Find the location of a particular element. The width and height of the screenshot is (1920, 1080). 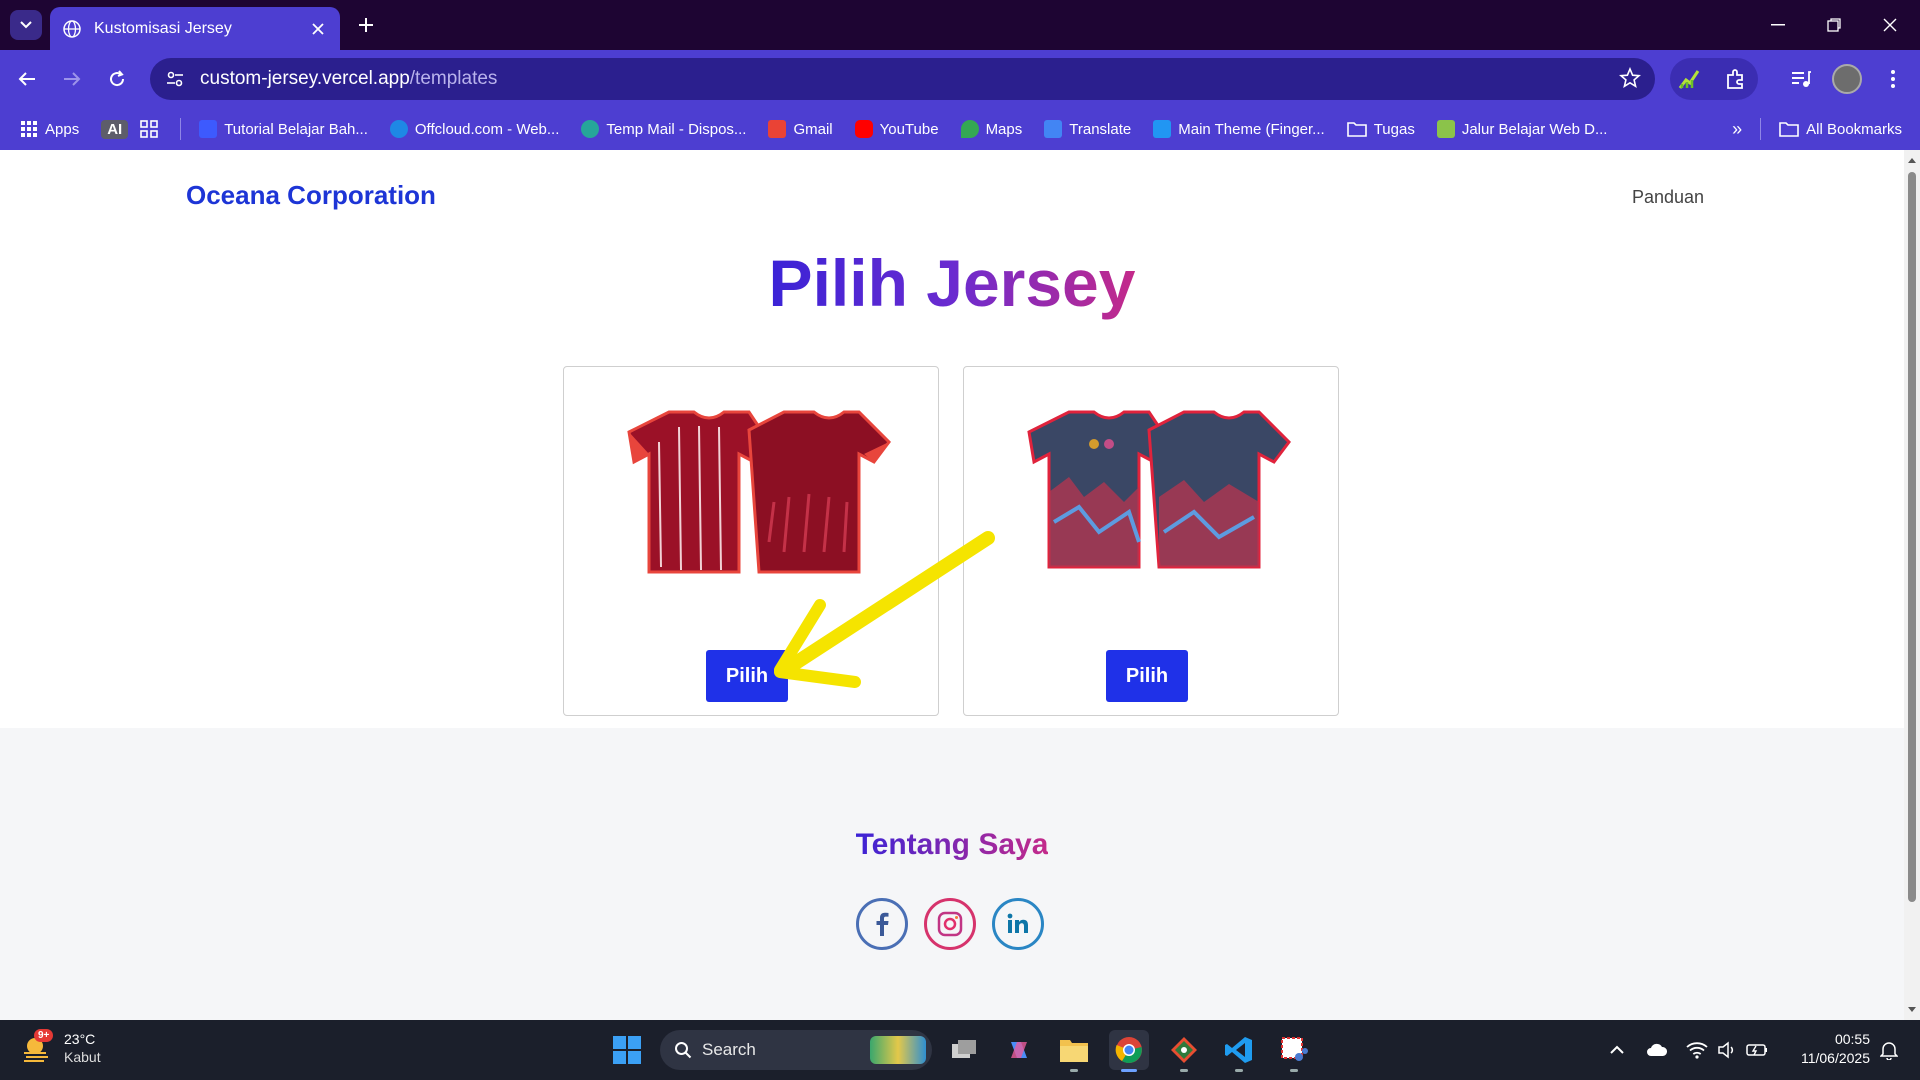

profile-avatar is located at coordinates (1847, 79).